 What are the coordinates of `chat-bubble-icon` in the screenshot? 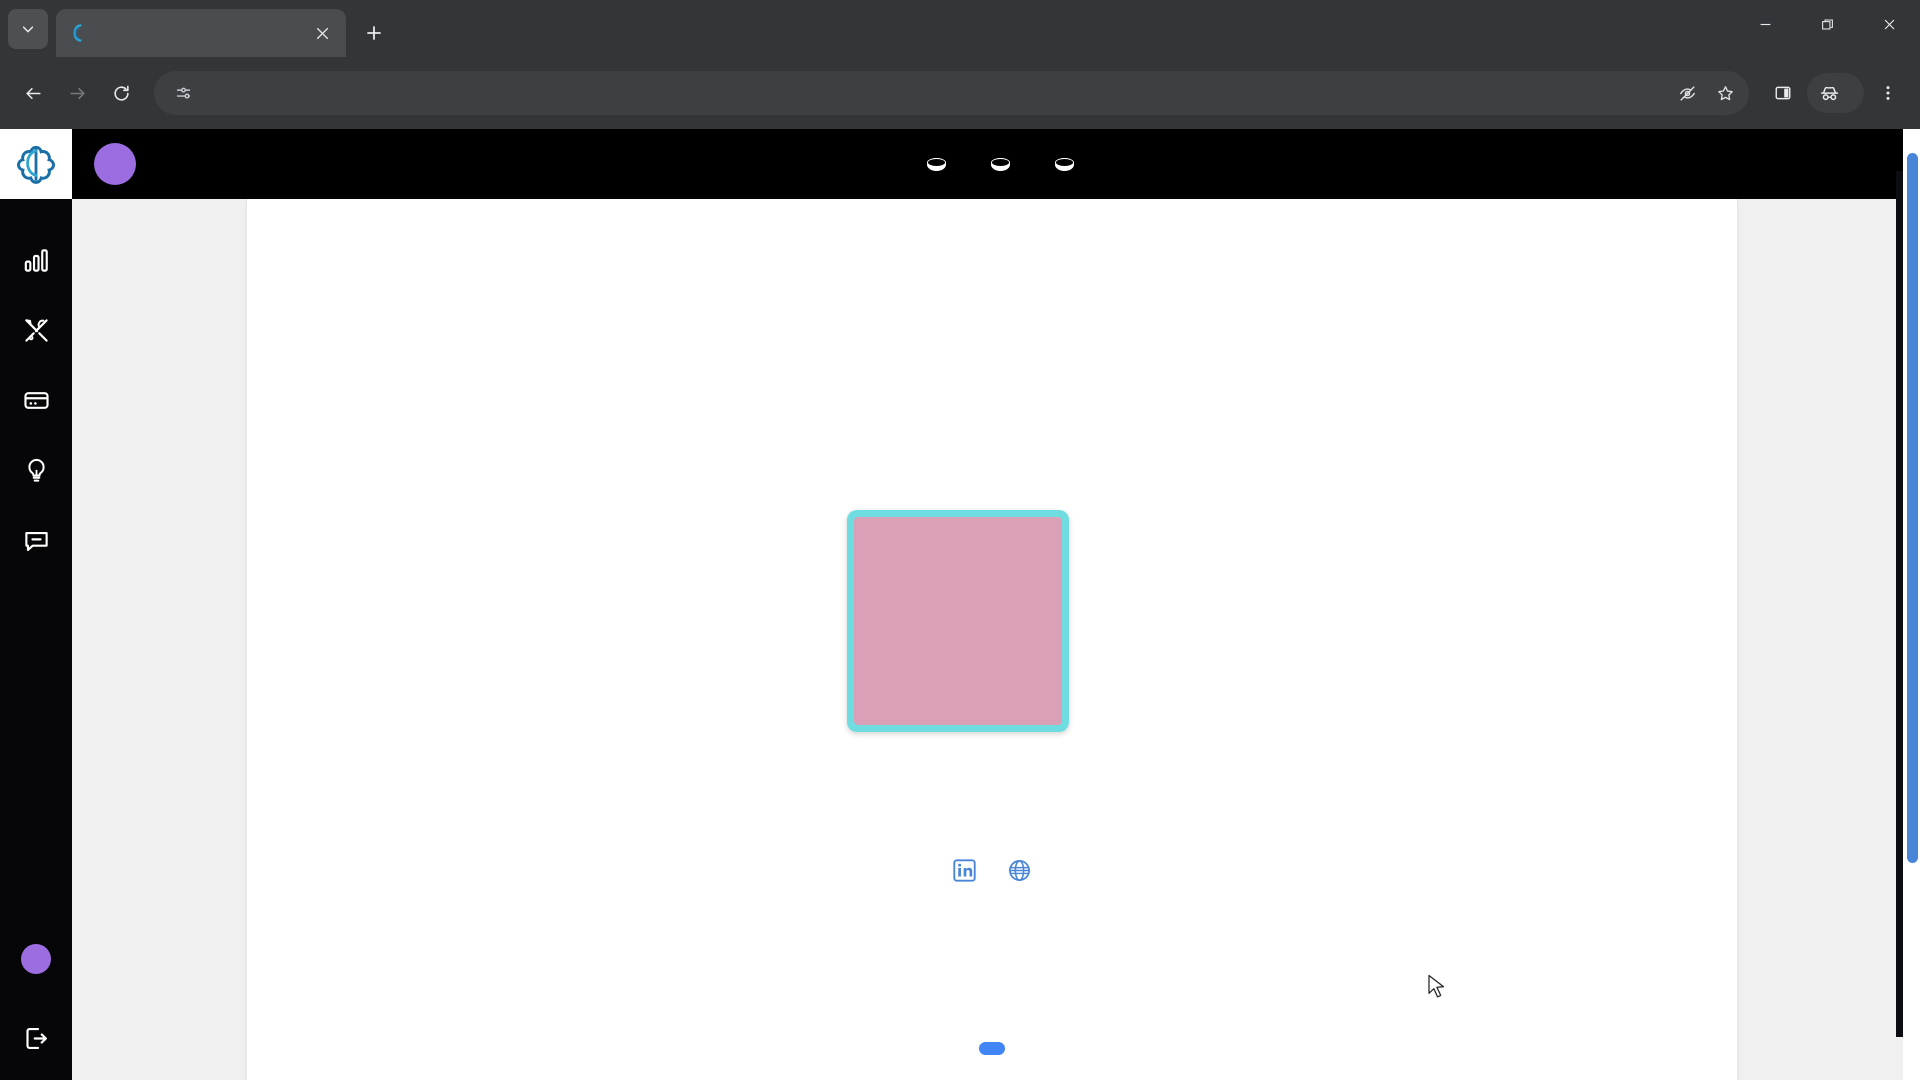 It's located at (36, 541).